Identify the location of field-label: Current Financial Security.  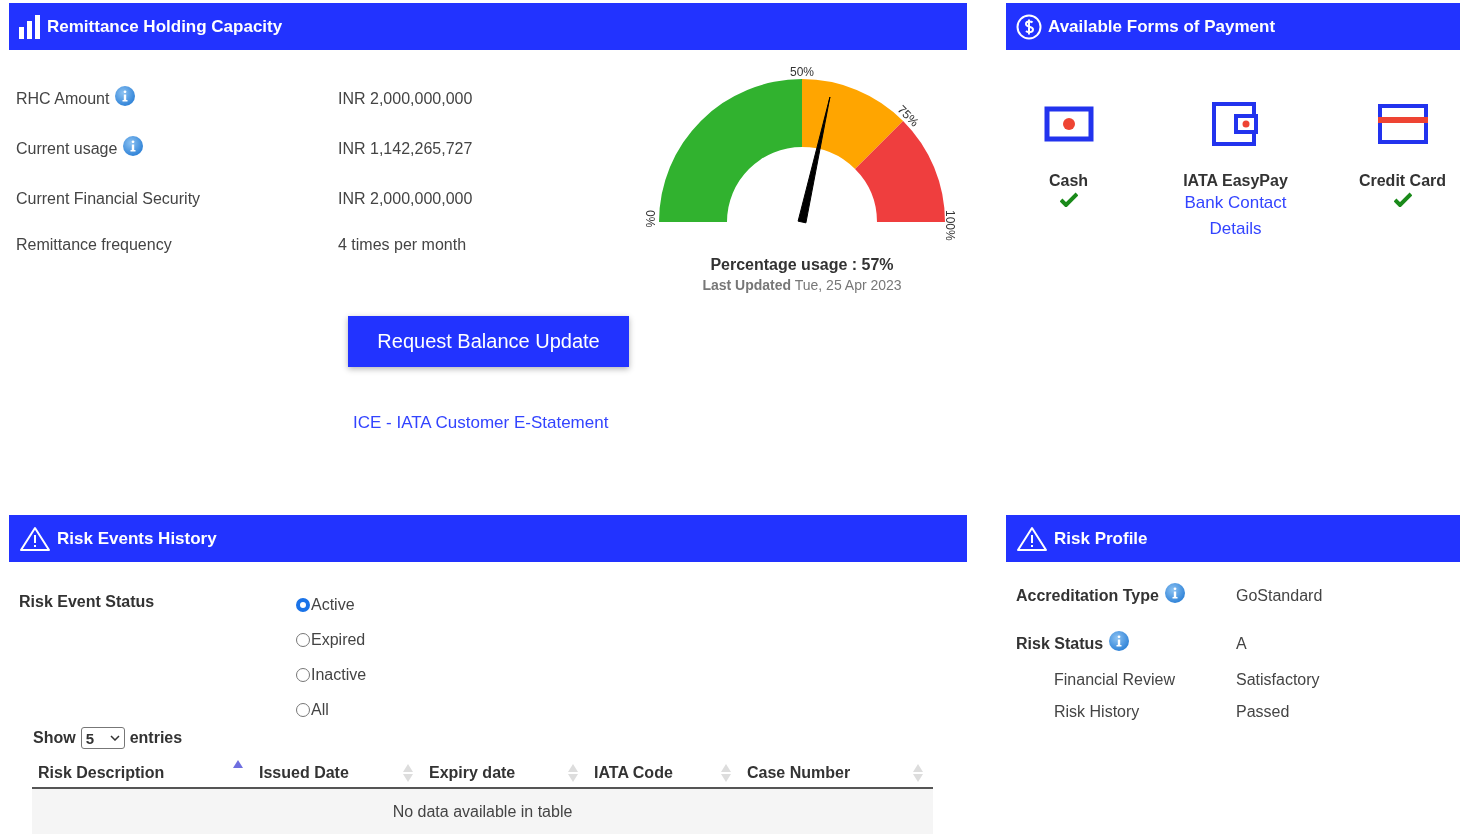
(108, 199).